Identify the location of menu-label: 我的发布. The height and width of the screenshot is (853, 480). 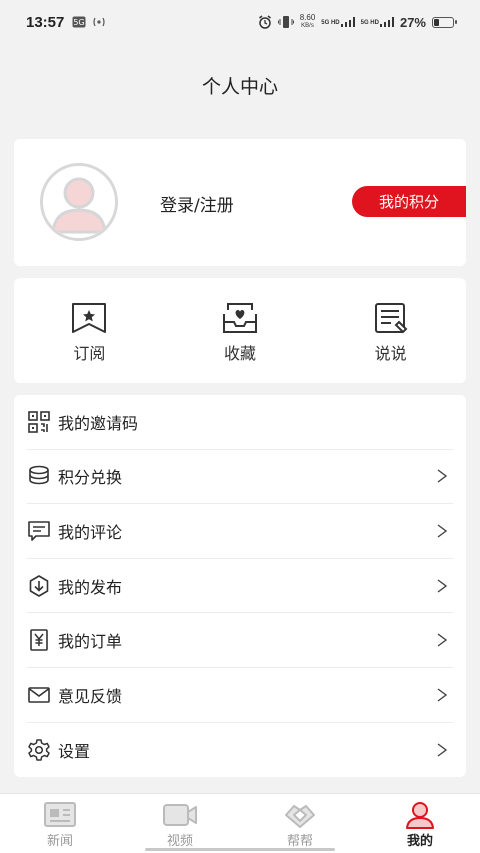
(90, 587).